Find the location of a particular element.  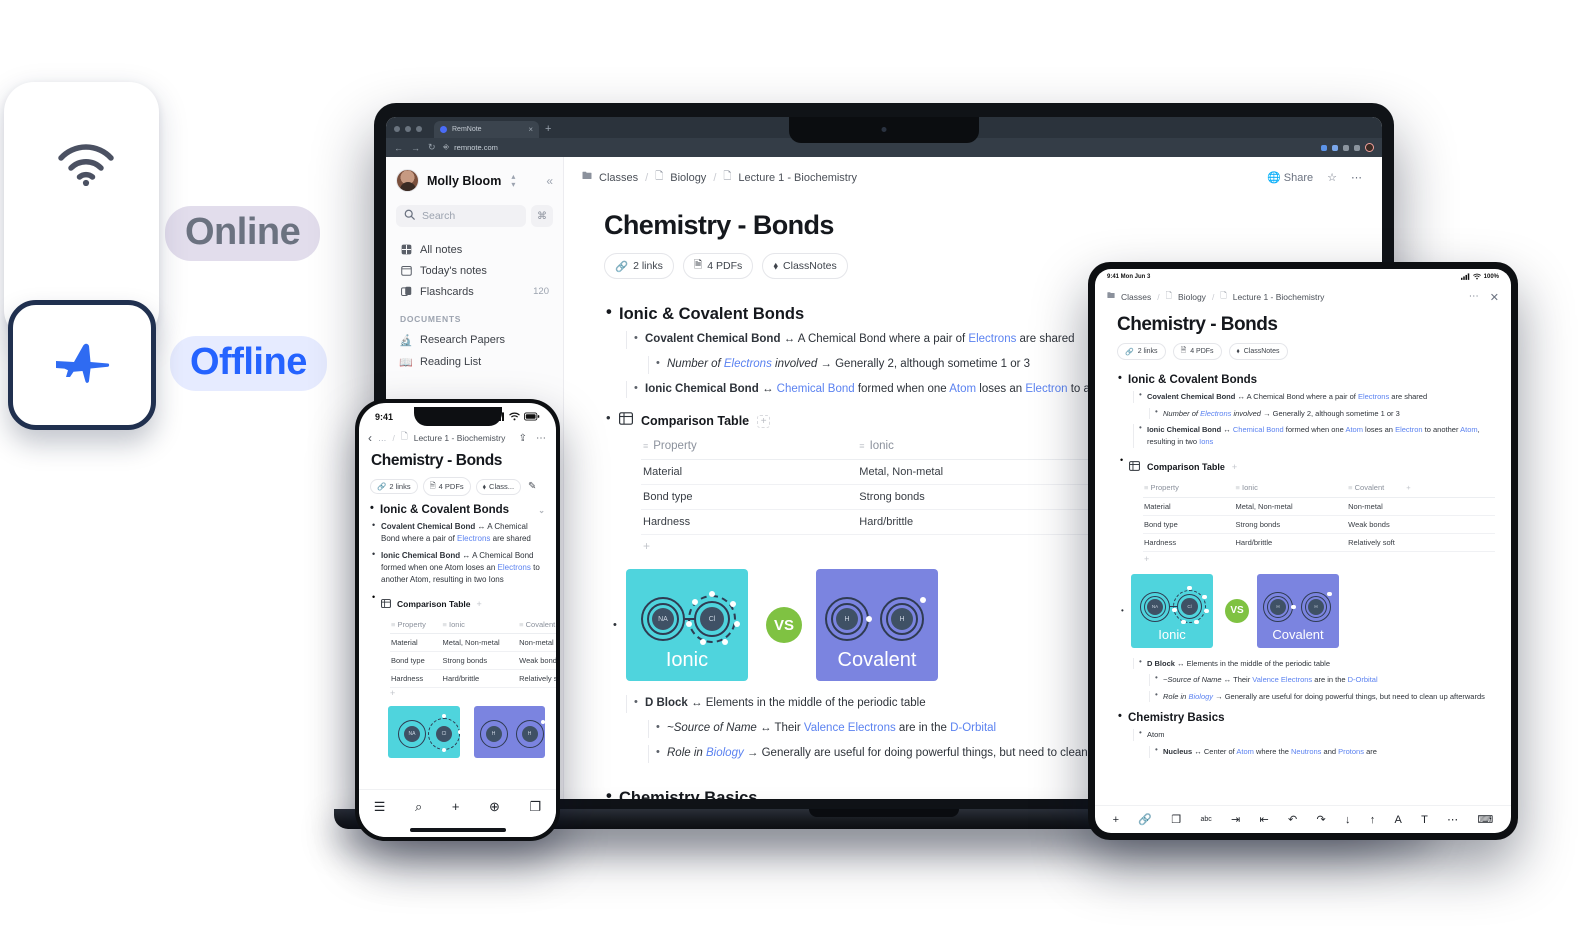

column-header: ≡ Covalent is located at coordinates (537, 625).